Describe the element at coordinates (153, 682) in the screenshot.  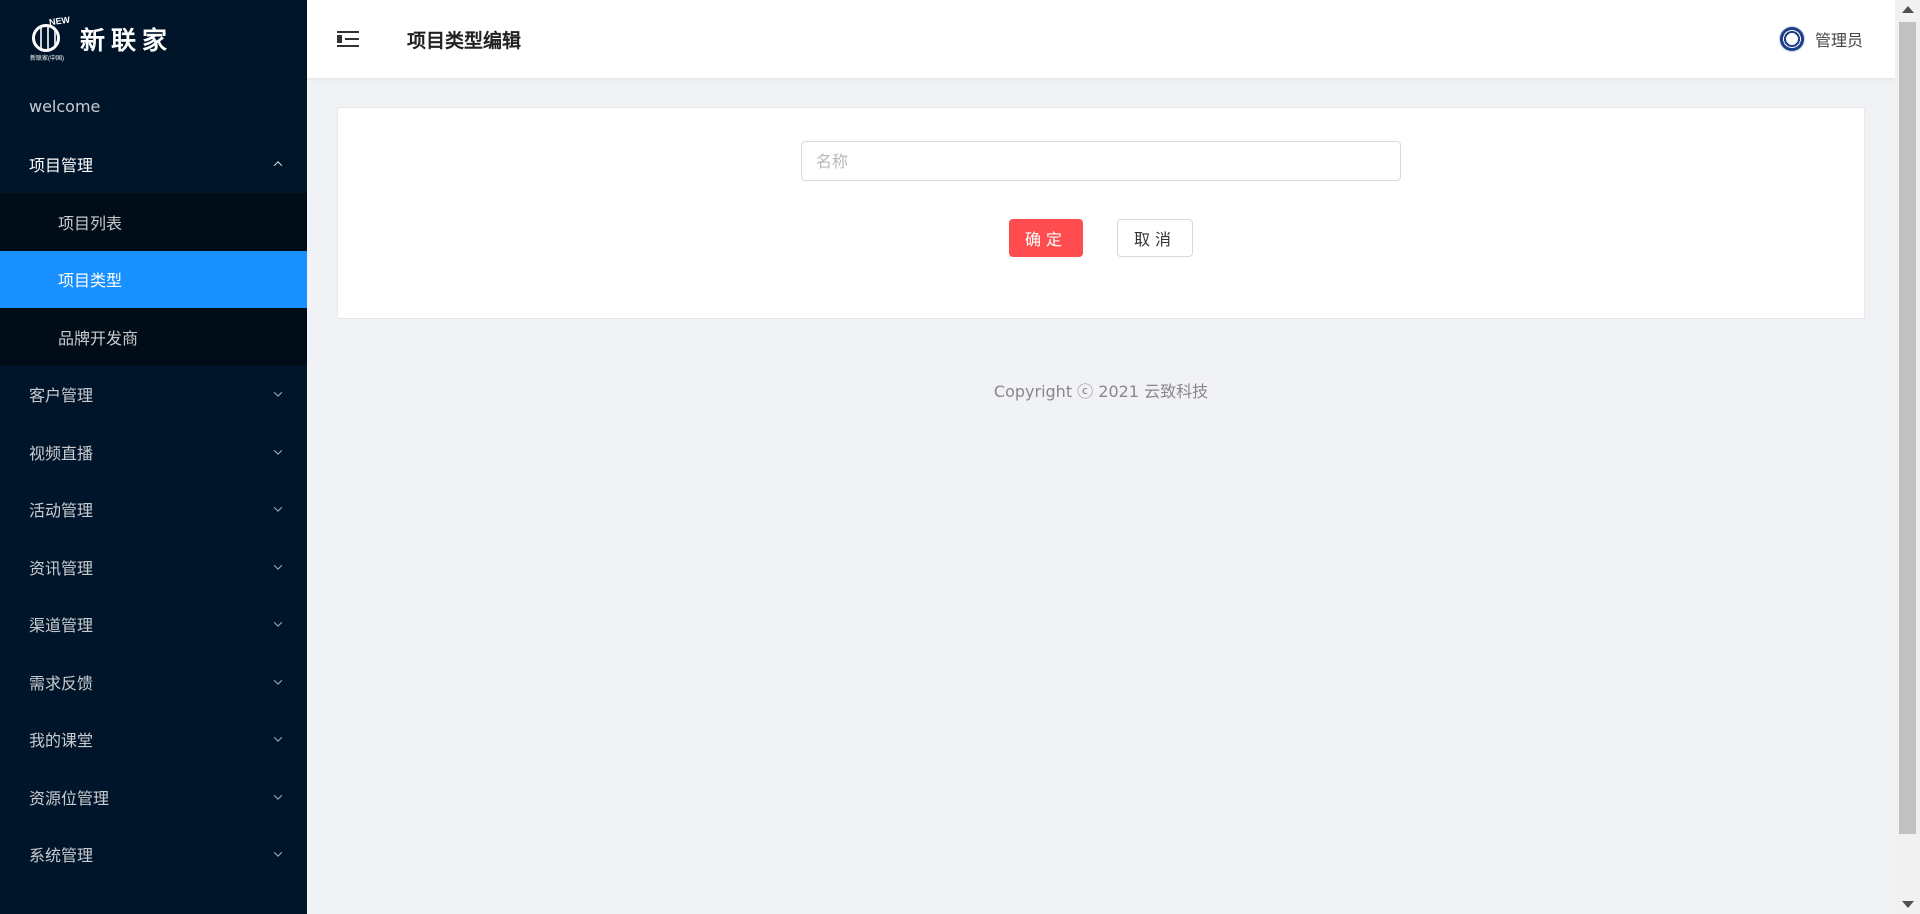
I see `sidebar-item-feedback: 需求反馈` at that location.